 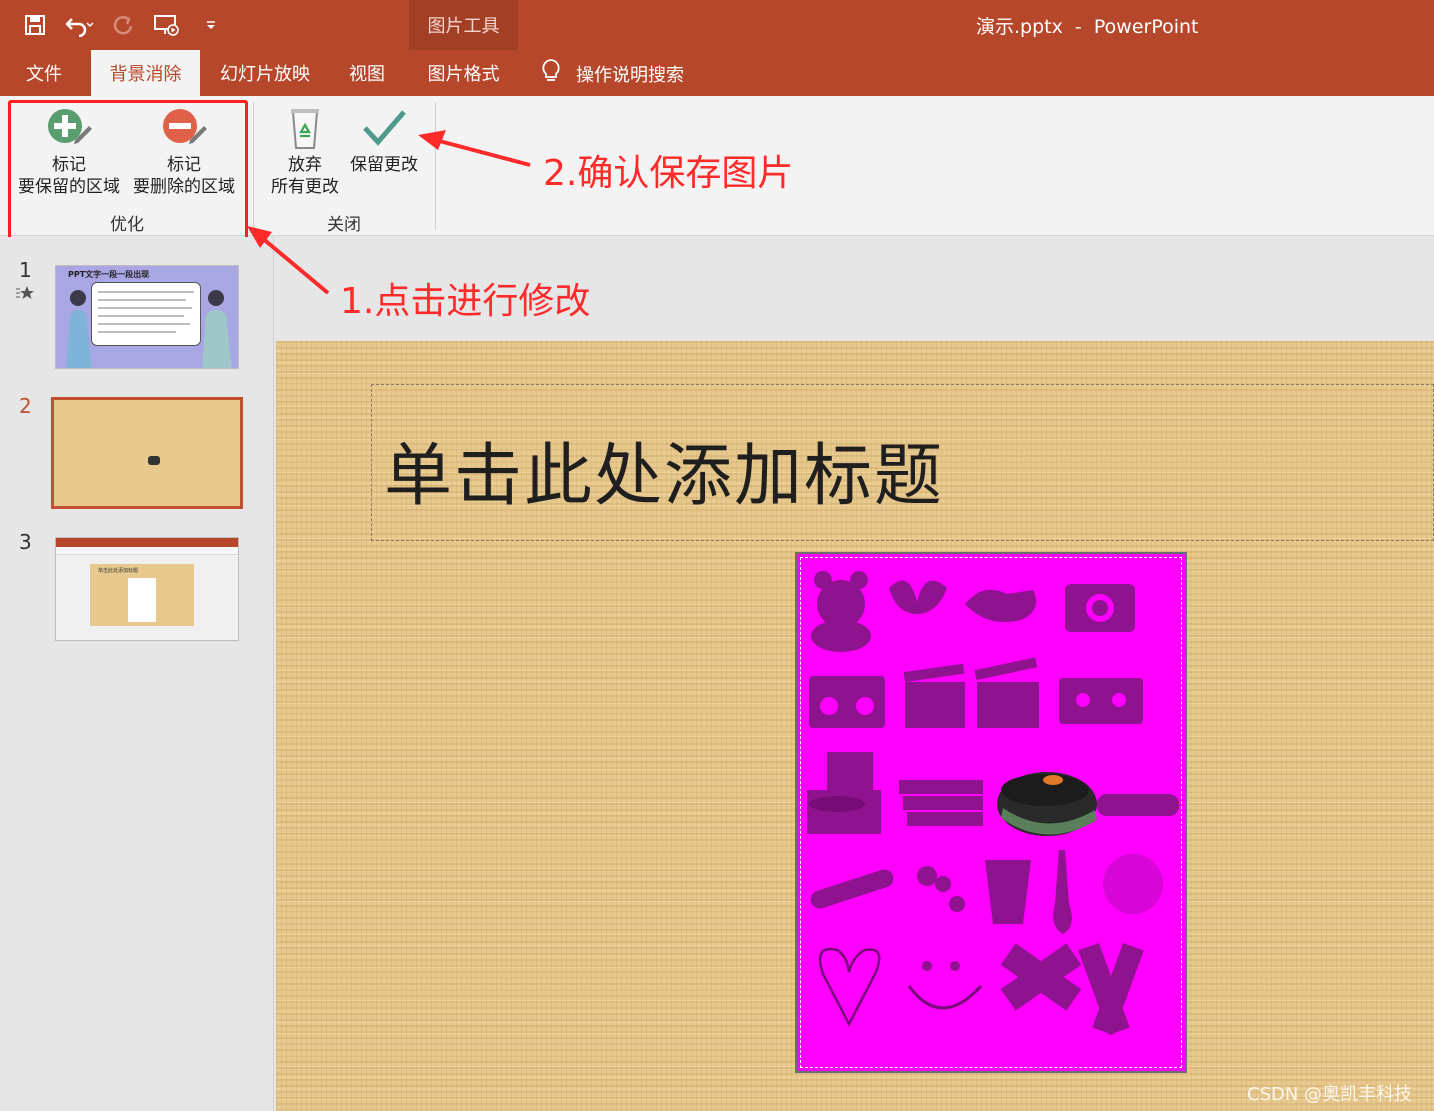 What do you see at coordinates (668, 173) in the screenshot?
I see `annotation-step-2: 2.确认保存图片` at bounding box center [668, 173].